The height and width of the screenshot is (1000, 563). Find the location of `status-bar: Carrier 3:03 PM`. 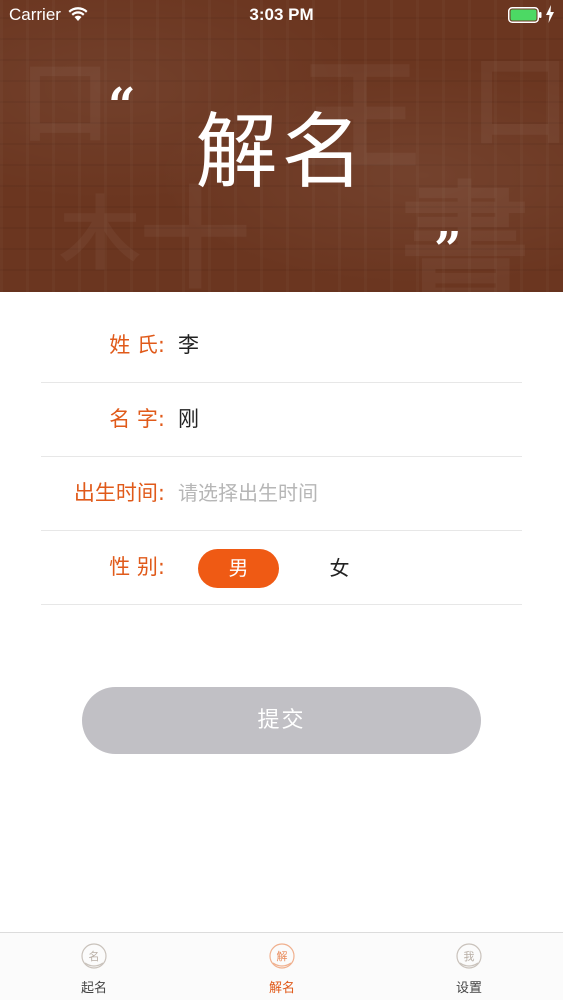

status-bar: Carrier 3:03 PM is located at coordinates (281, 15).